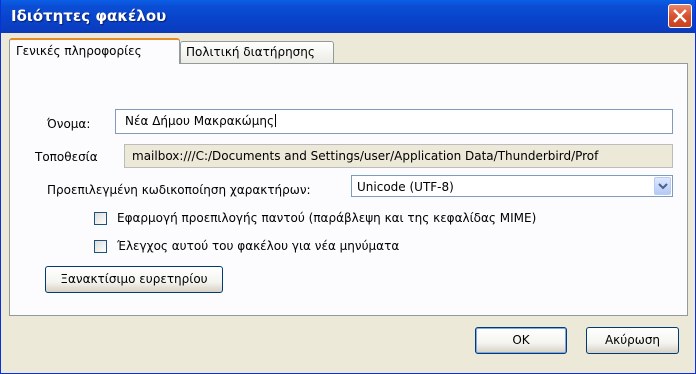  I want to click on check-new-messages-checkbox, so click(100, 246).